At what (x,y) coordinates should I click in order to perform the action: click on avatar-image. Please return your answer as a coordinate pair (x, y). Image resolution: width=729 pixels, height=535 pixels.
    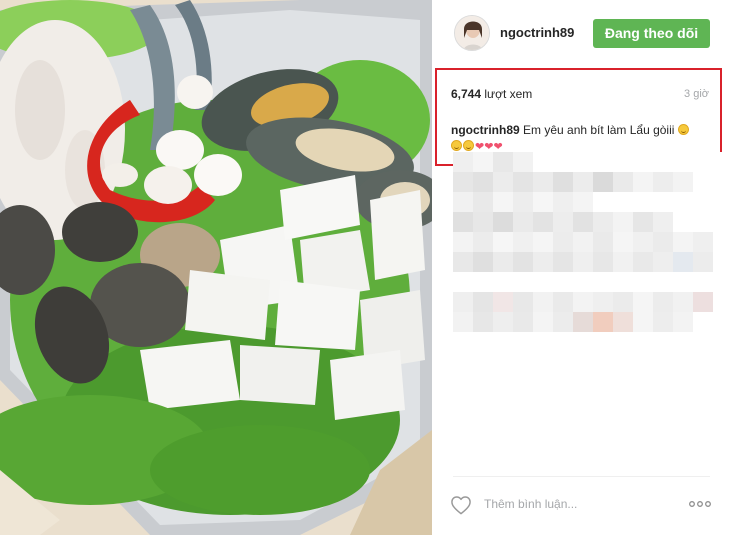
    Looking at the image, I should click on (472, 33).